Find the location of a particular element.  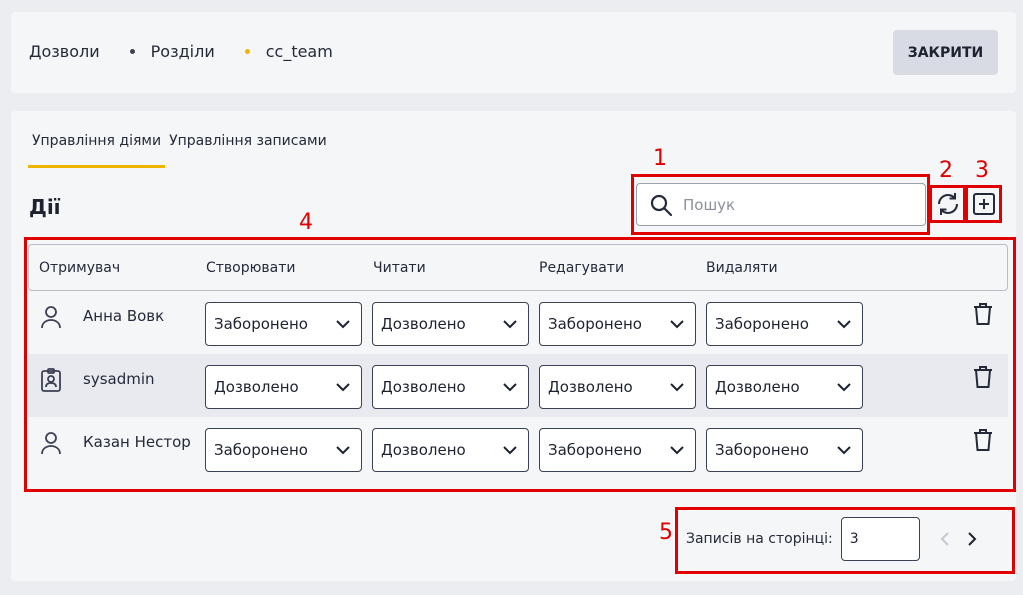

breadcrumb-item-sections: Розділи is located at coordinates (183, 51).